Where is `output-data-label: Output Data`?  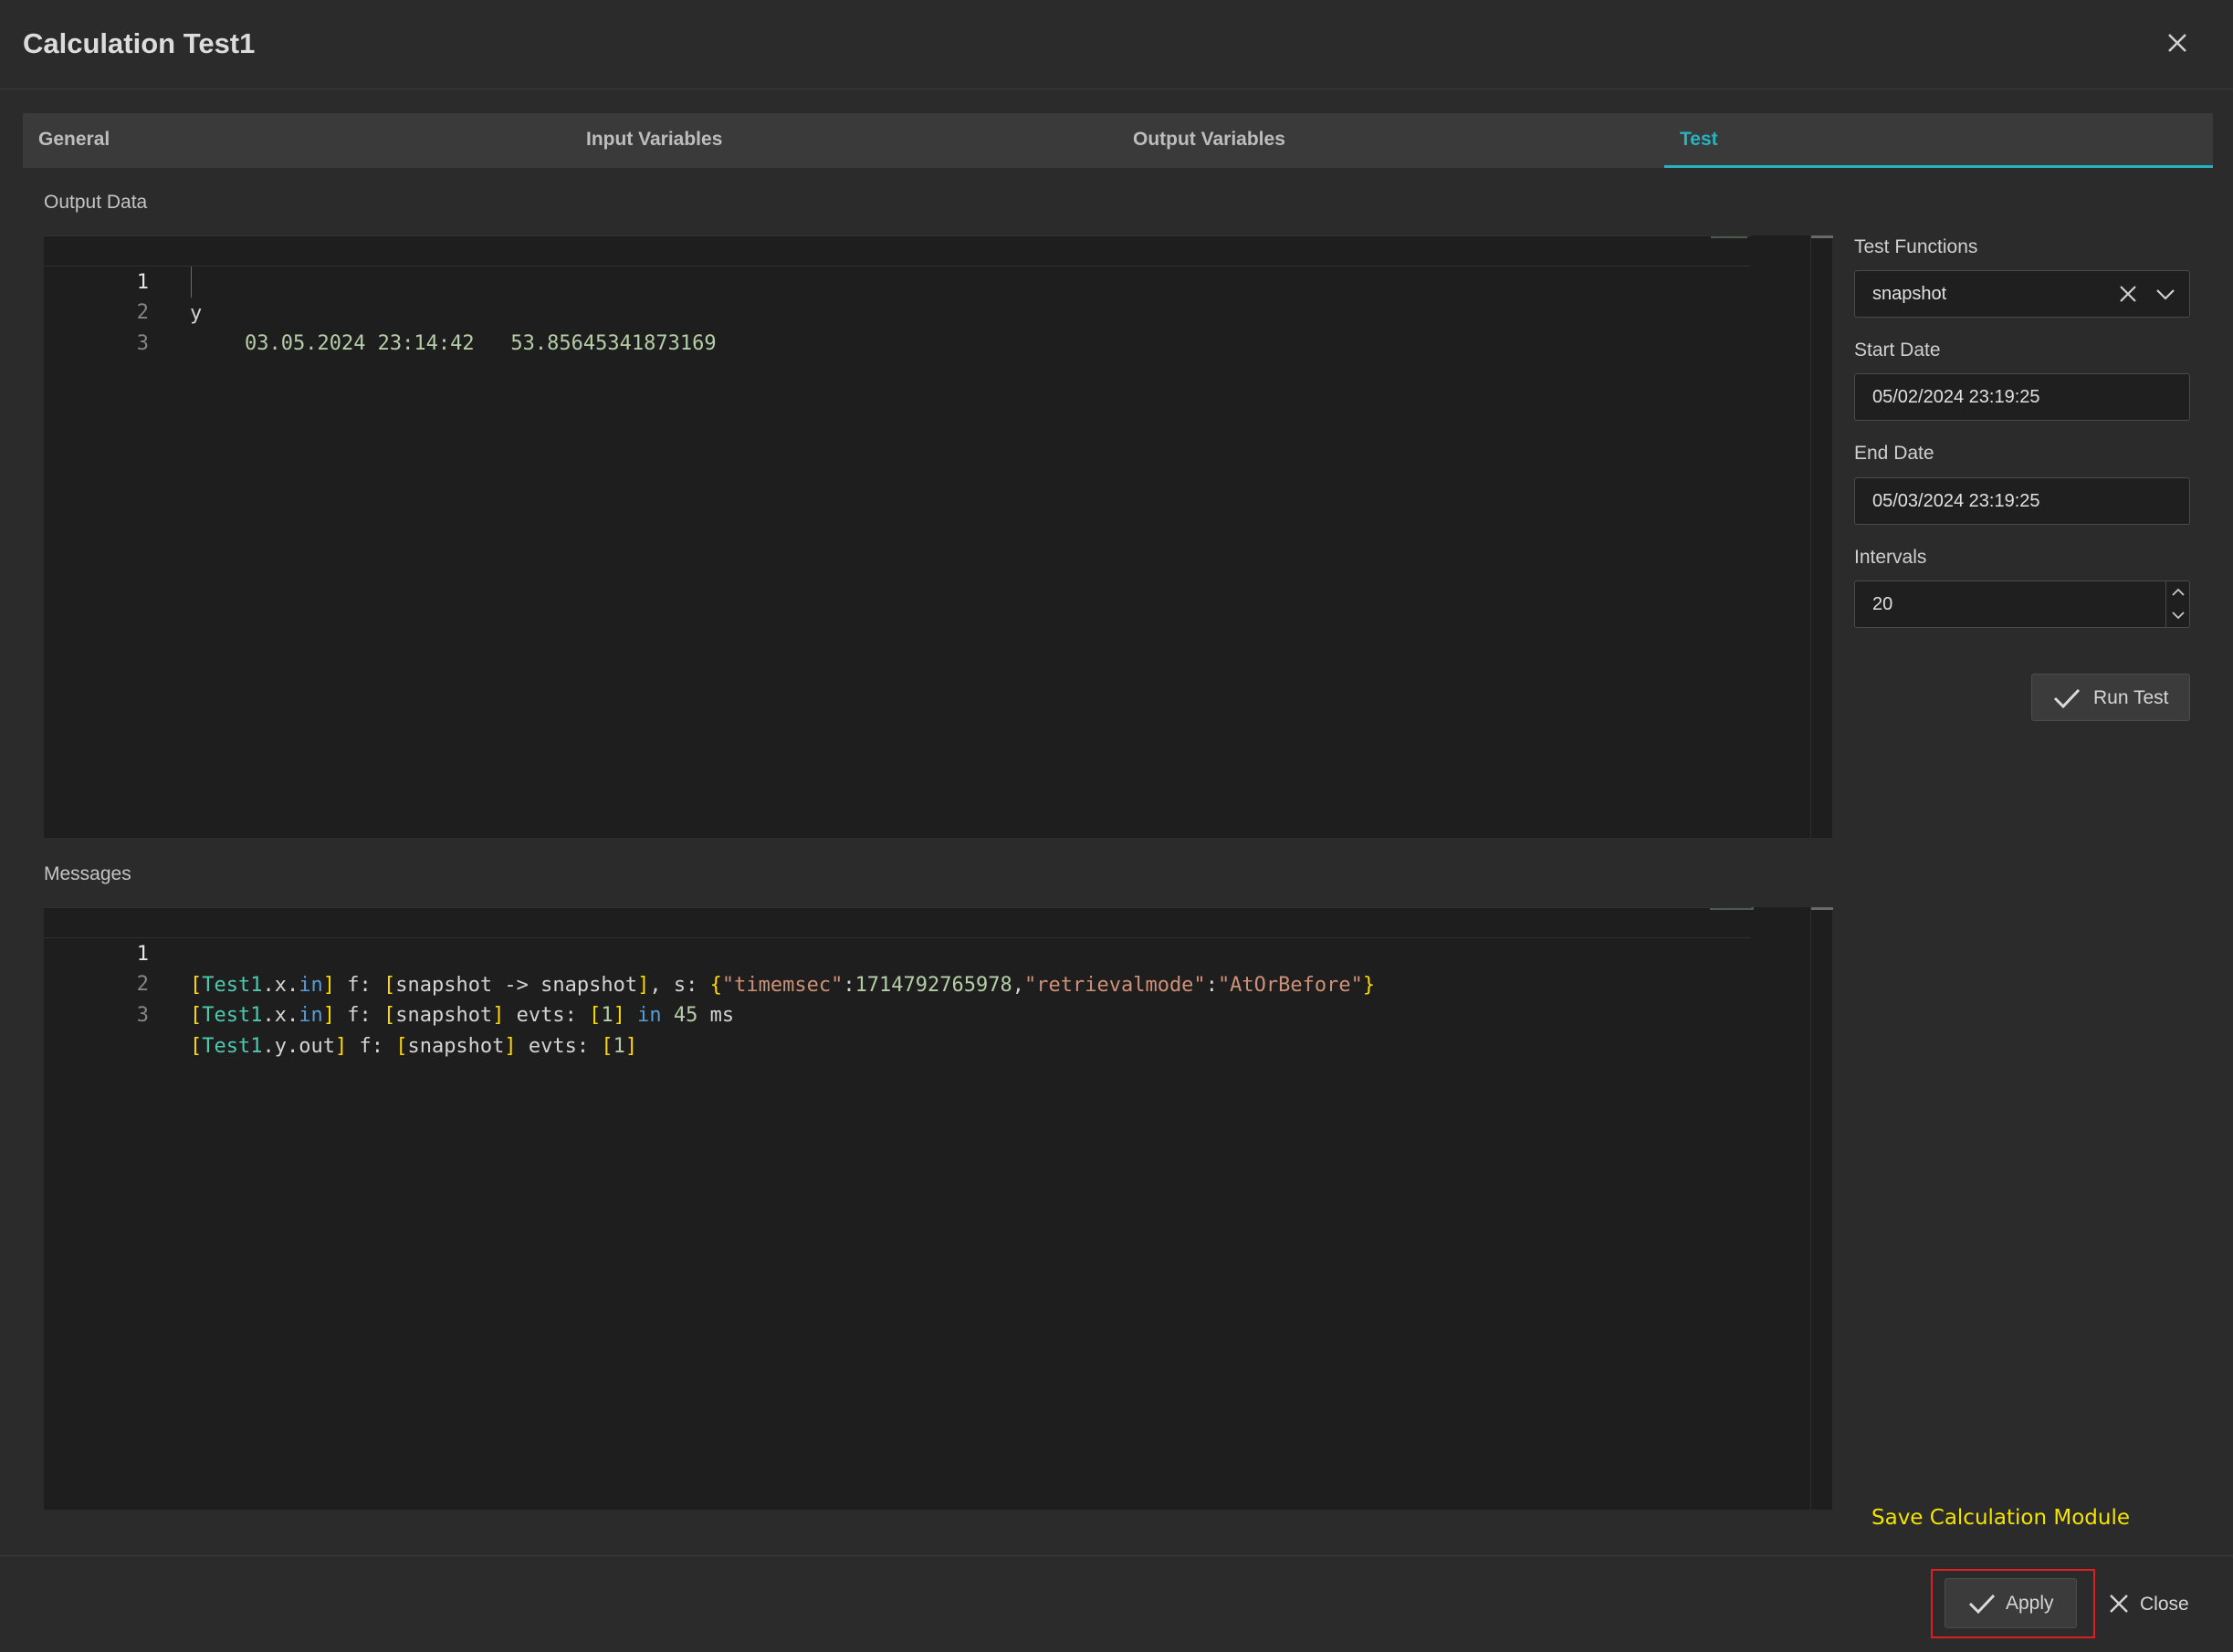 output-data-label: Output Data is located at coordinates (96, 202).